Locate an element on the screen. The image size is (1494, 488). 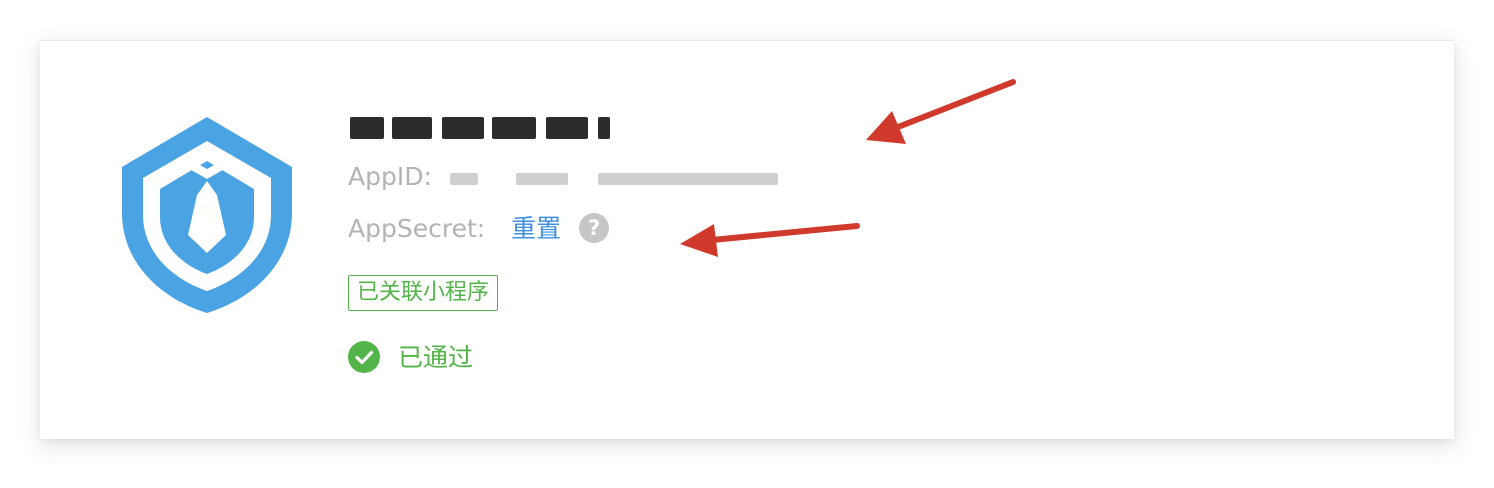
app-name-redacted is located at coordinates (498, 127).